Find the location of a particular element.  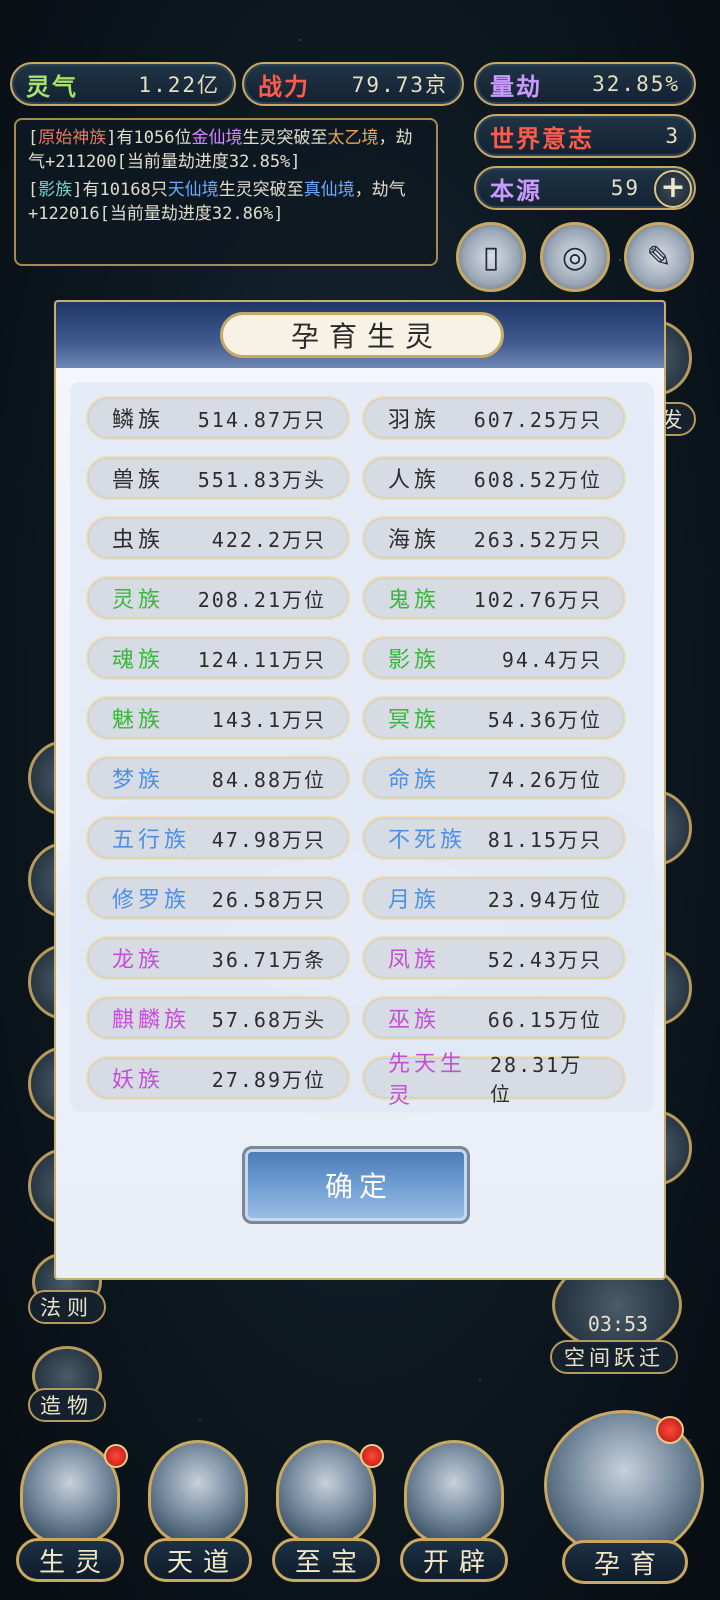

add-benyuan-button: + is located at coordinates (673, 189).